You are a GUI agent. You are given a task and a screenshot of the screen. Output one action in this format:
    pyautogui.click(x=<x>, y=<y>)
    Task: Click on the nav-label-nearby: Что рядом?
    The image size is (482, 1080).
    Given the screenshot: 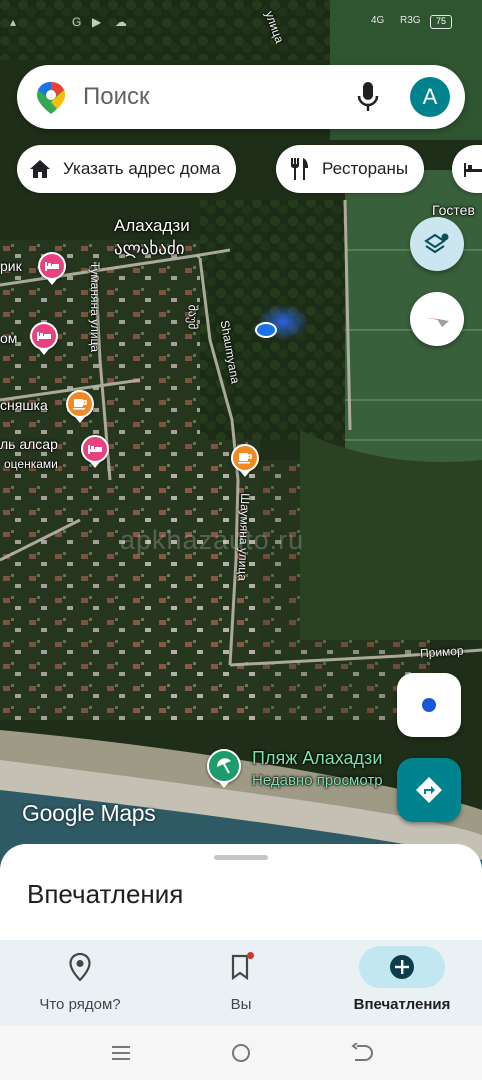 What is the action you would take?
    pyautogui.click(x=80, y=1004)
    